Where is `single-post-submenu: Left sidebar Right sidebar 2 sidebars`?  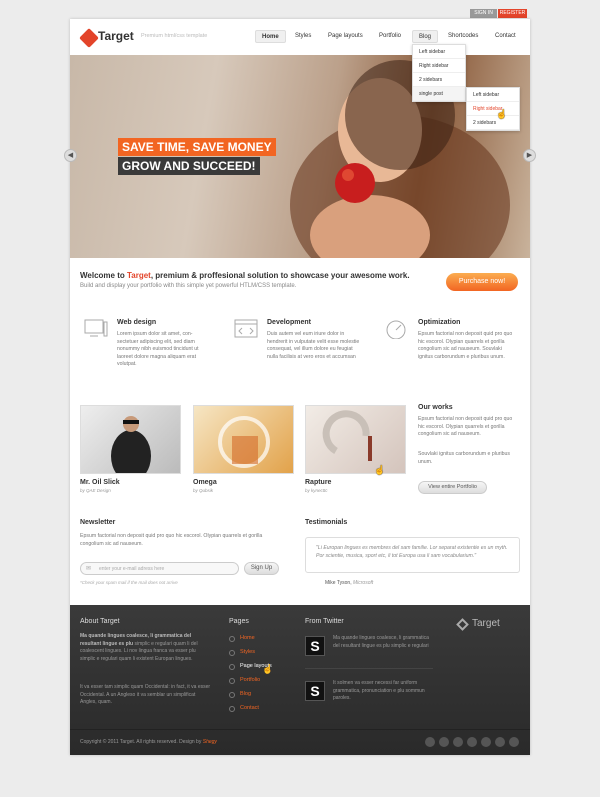
single-post-submenu: Left sidebar Right sidebar 2 sidebars is located at coordinates (493, 109).